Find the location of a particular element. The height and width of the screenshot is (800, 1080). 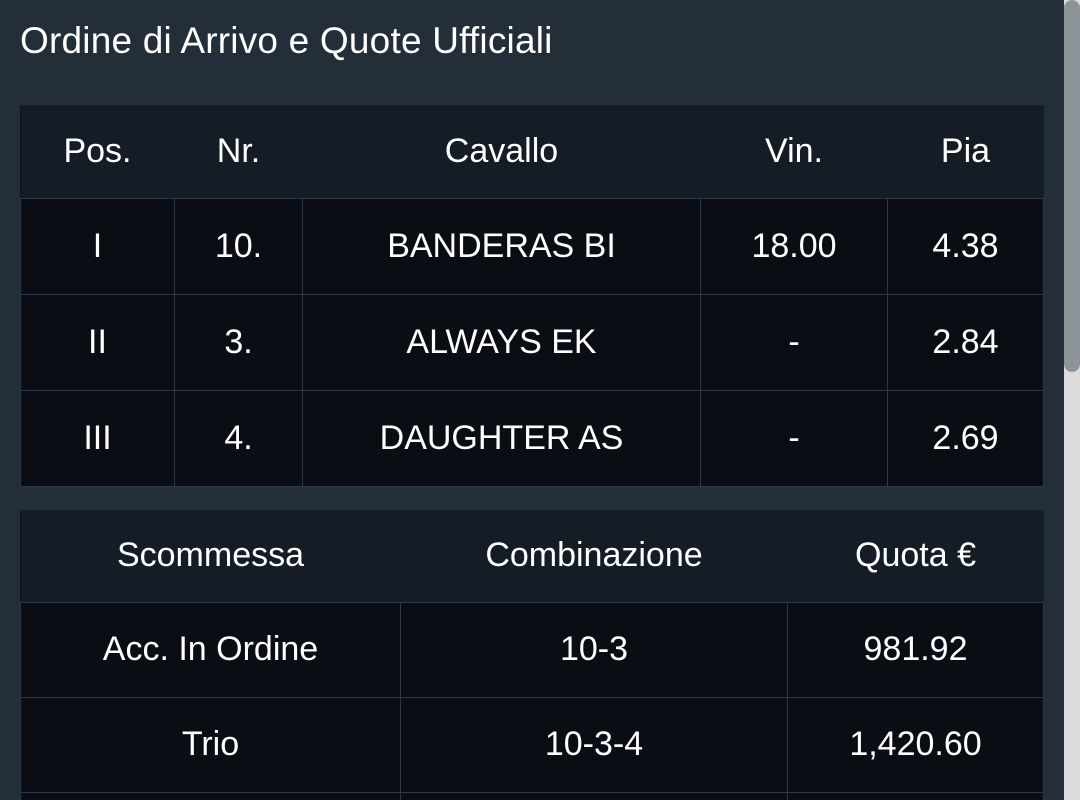

table-header-row: Scommessa Combinazione Quota € is located at coordinates (532, 556).